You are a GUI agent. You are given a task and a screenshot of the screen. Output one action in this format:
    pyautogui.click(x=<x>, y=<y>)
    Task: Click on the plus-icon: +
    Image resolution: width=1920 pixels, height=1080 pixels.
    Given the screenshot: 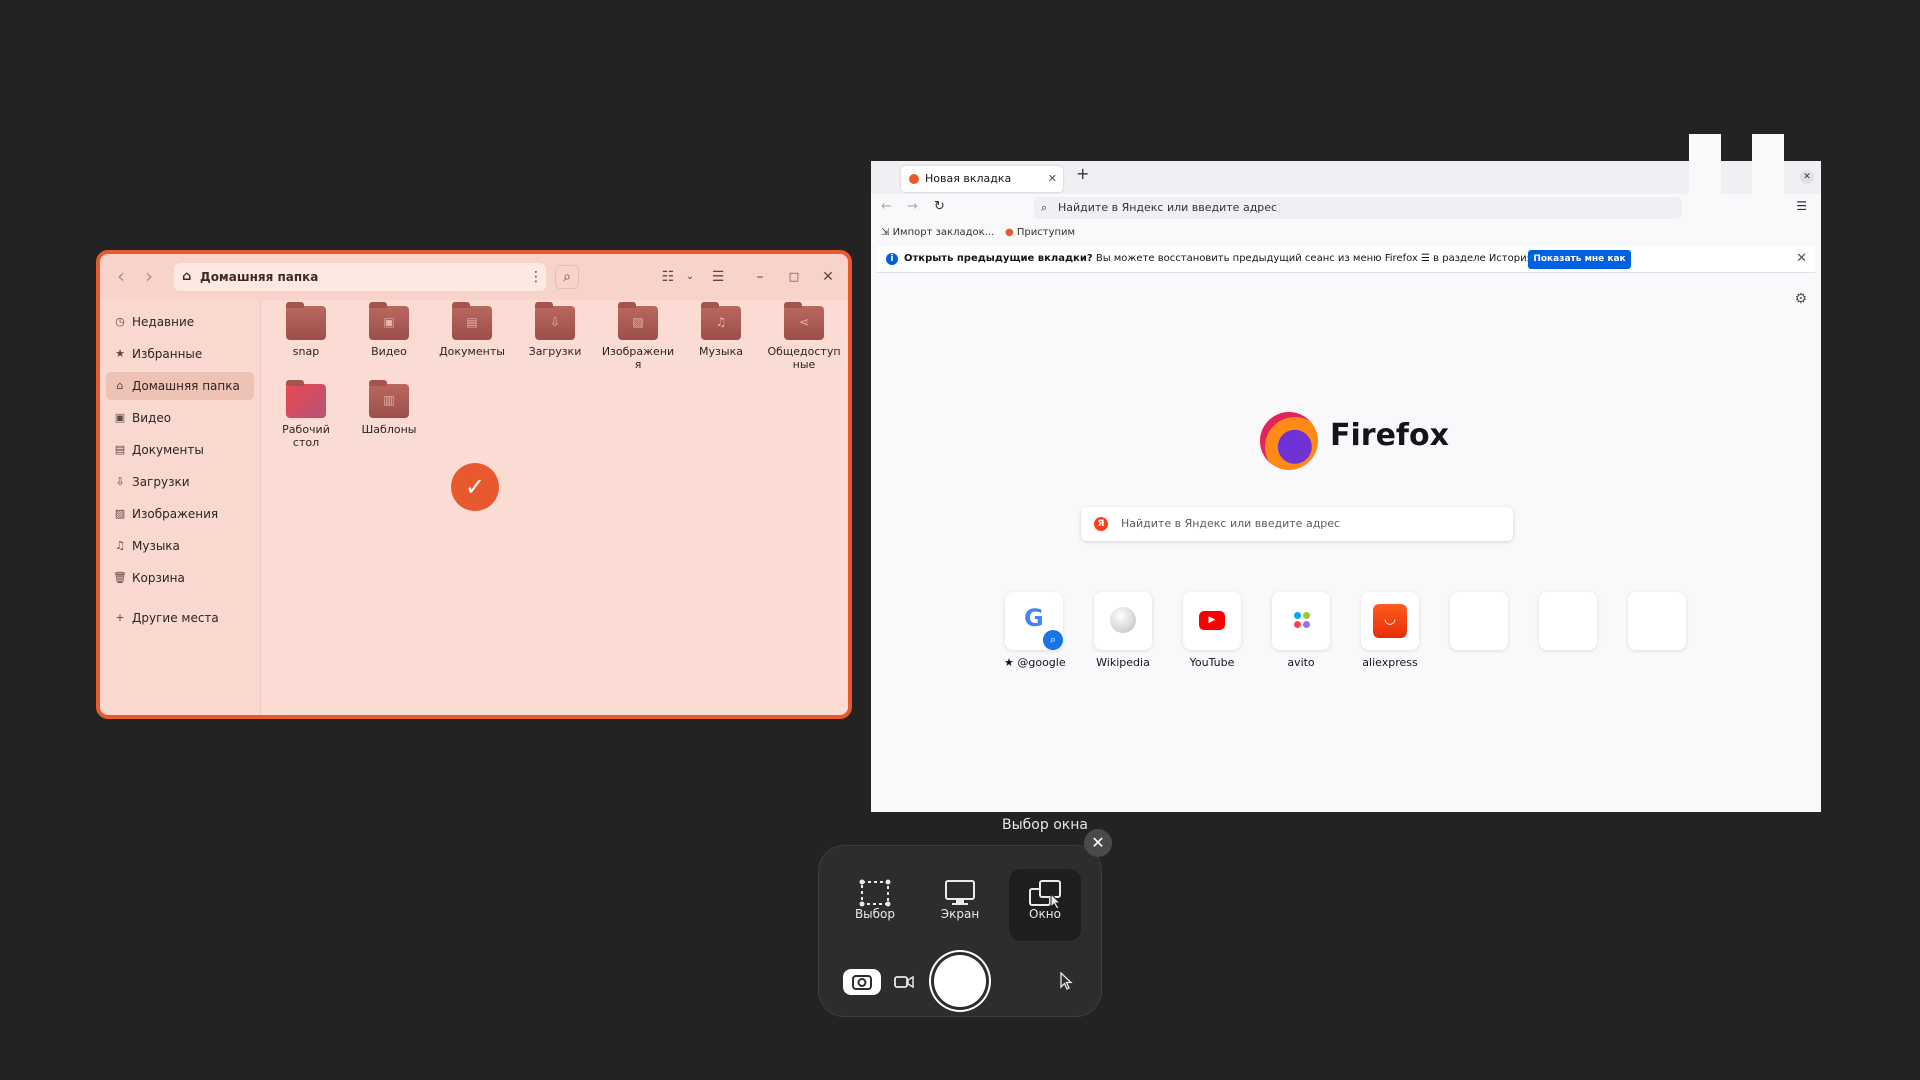 What is the action you would take?
    pyautogui.click(x=120, y=617)
    